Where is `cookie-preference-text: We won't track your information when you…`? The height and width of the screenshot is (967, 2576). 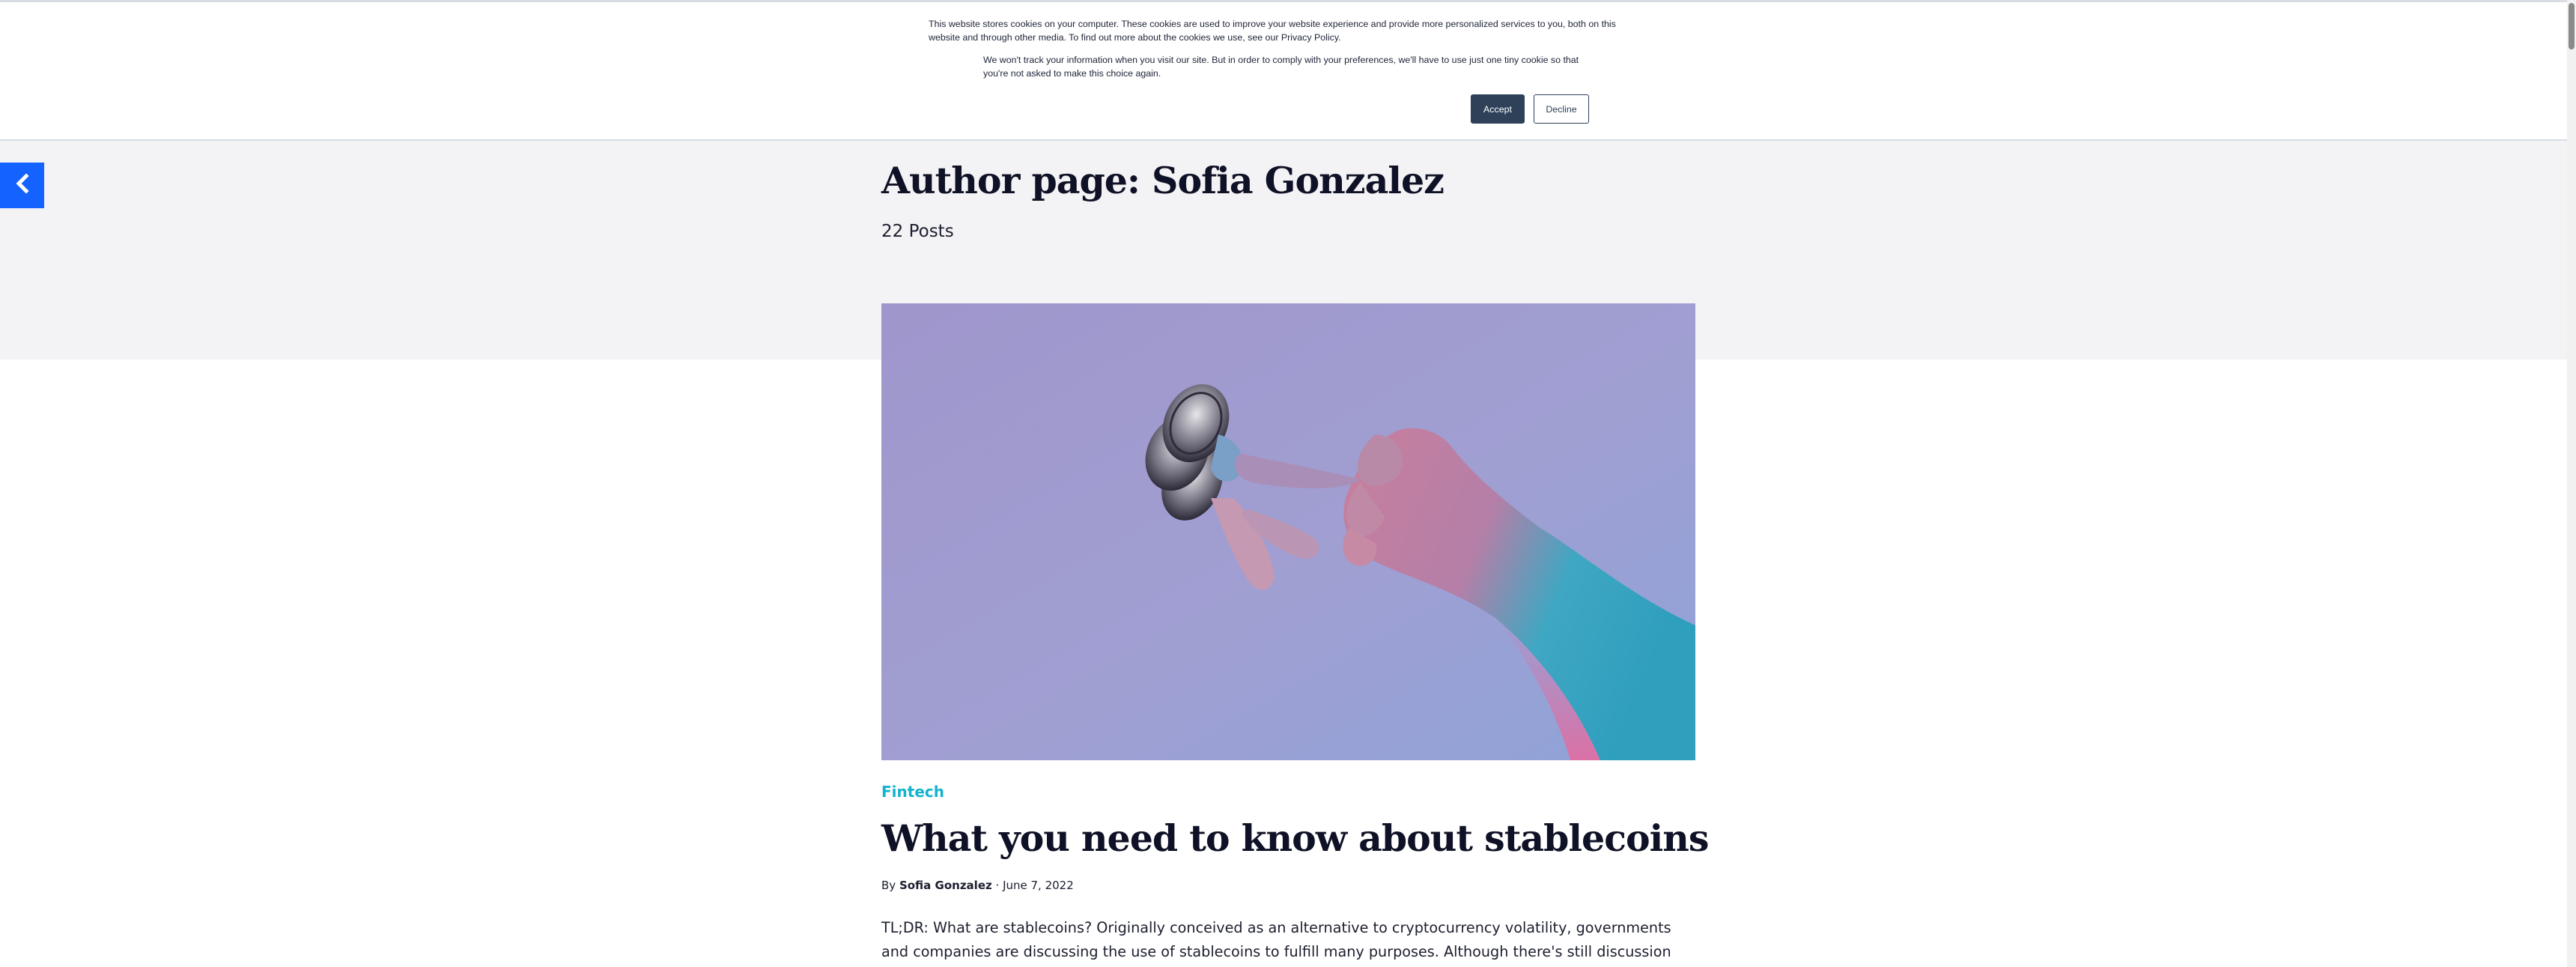 cookie-preference-text: We won't track your information when you… is located at coordinates (1281, 67).